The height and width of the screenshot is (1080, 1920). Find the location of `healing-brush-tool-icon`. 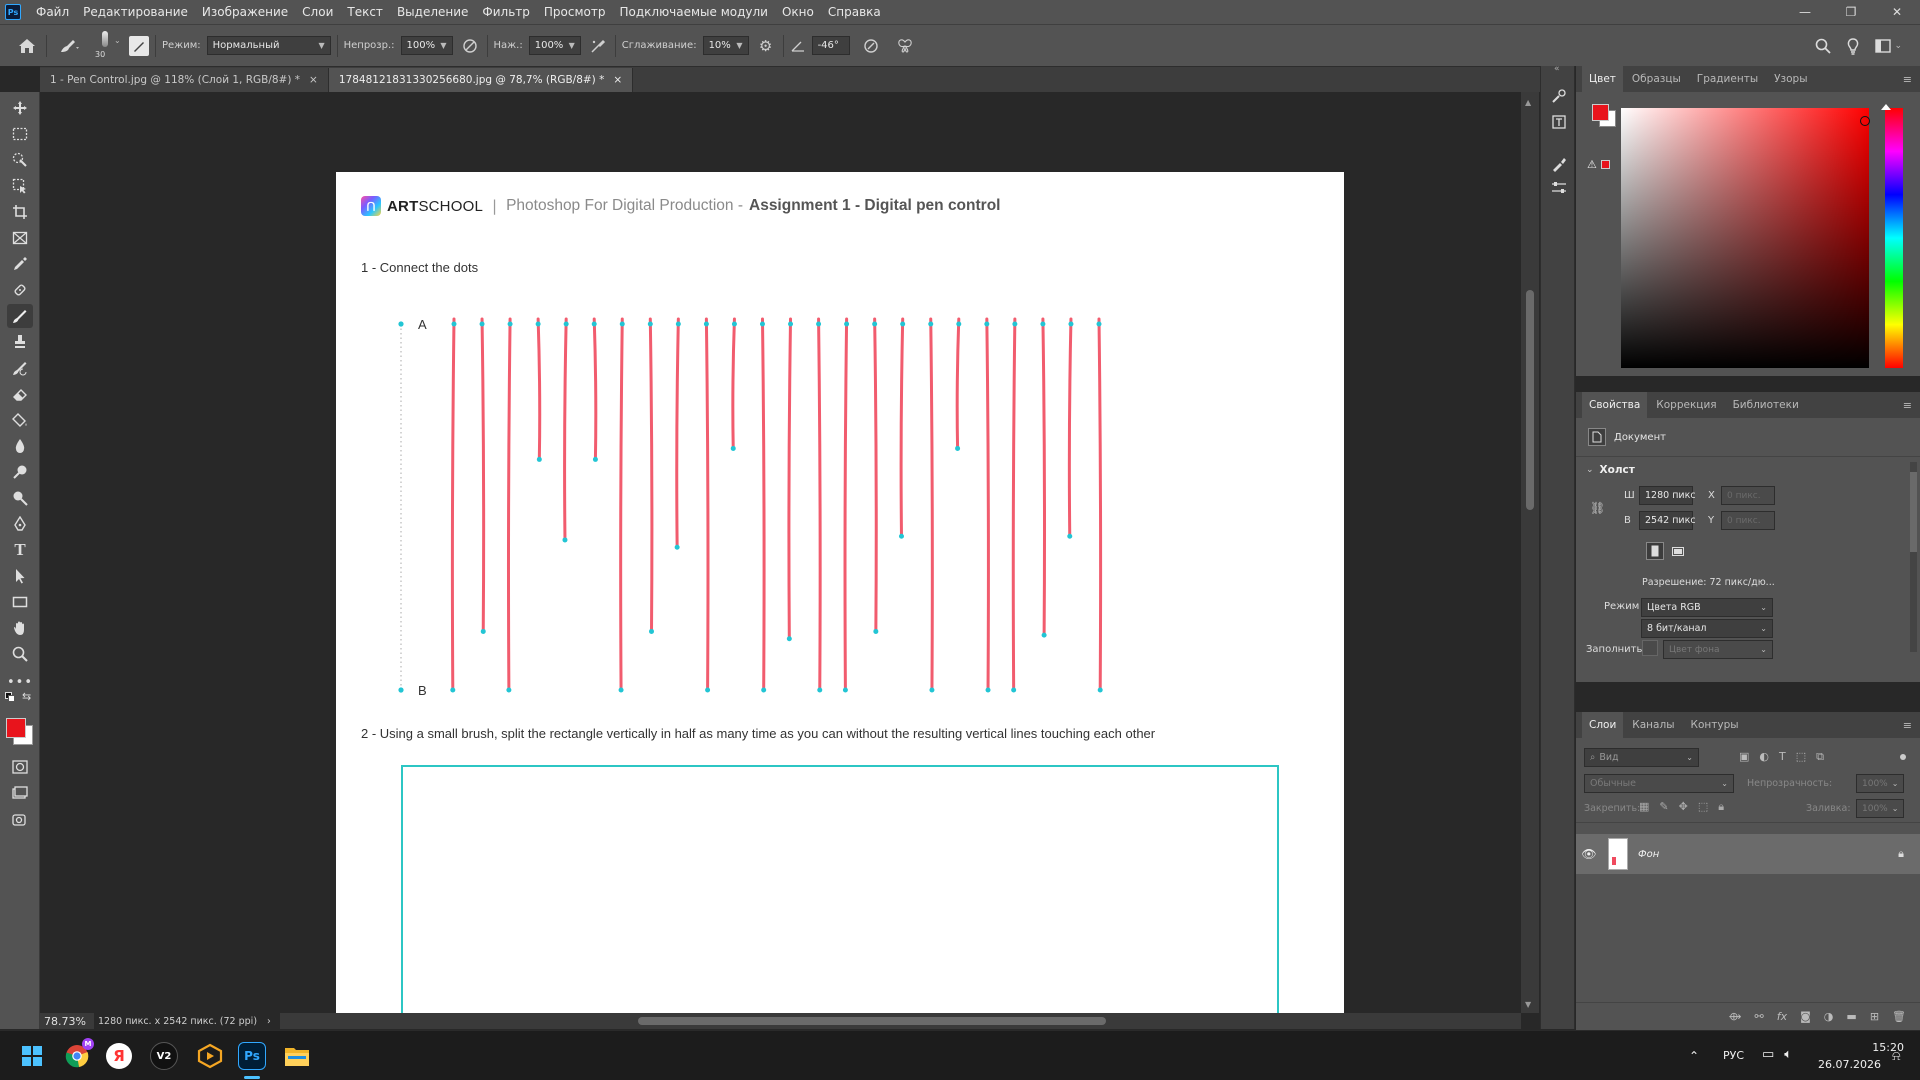

healing-brush-tool-icon is located at coordinates (20, 290).